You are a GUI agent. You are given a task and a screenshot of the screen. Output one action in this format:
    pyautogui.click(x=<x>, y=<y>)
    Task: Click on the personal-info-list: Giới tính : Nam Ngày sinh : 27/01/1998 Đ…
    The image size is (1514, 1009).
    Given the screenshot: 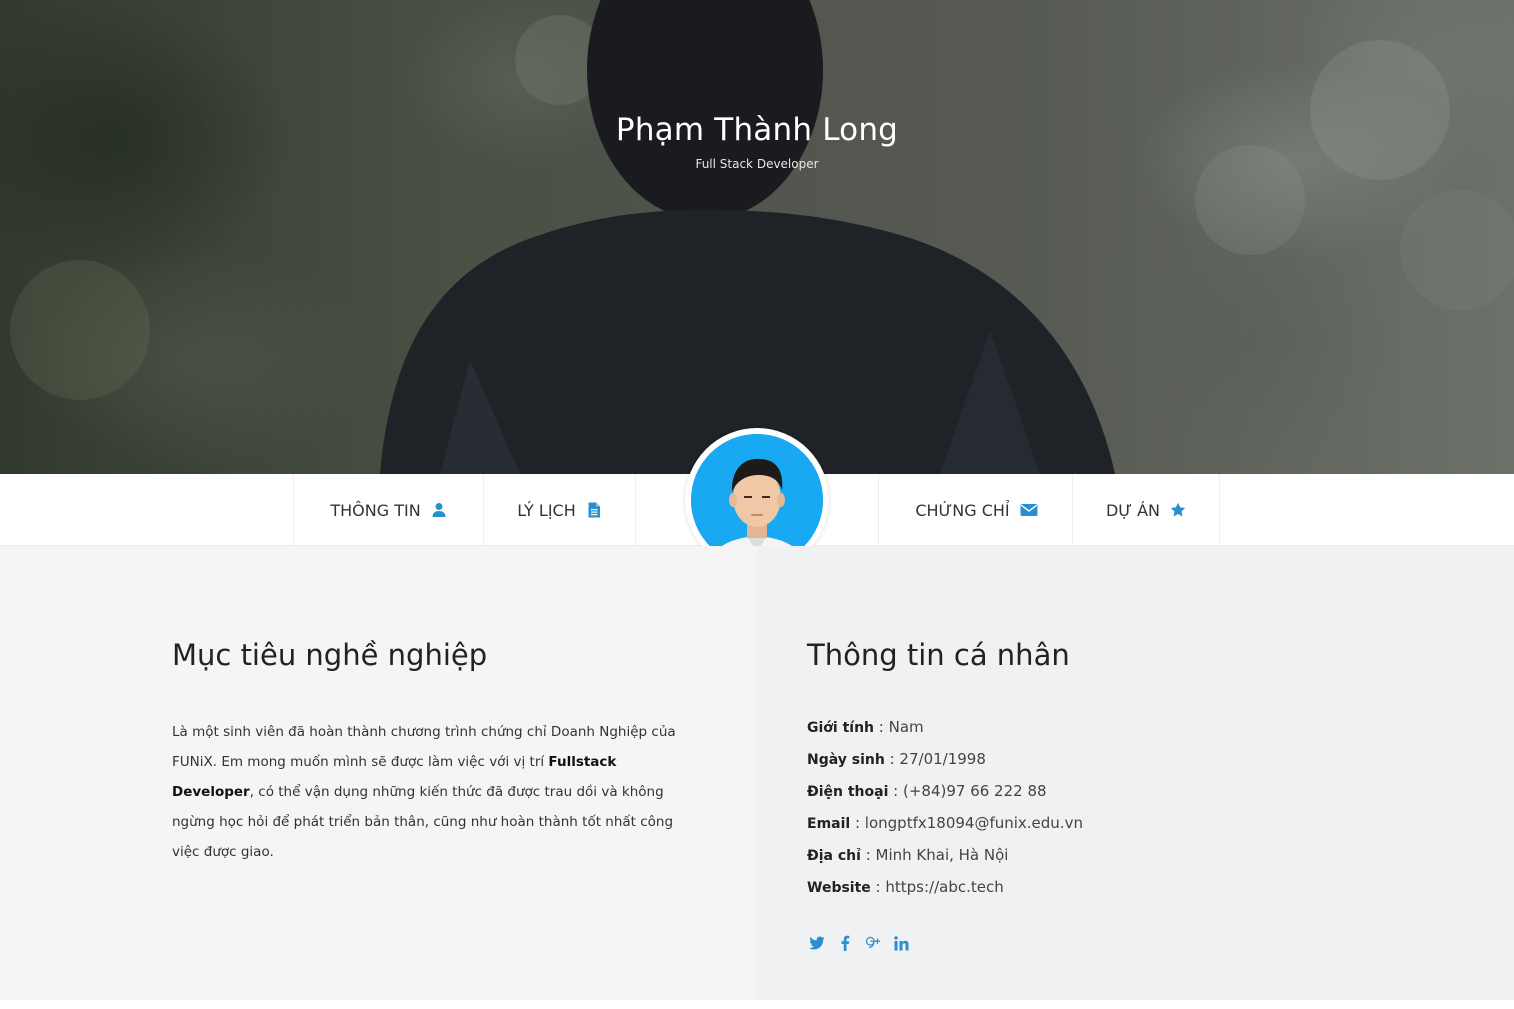 What is the action you would take?
    pyautogui.click(x=945, y=814)
    